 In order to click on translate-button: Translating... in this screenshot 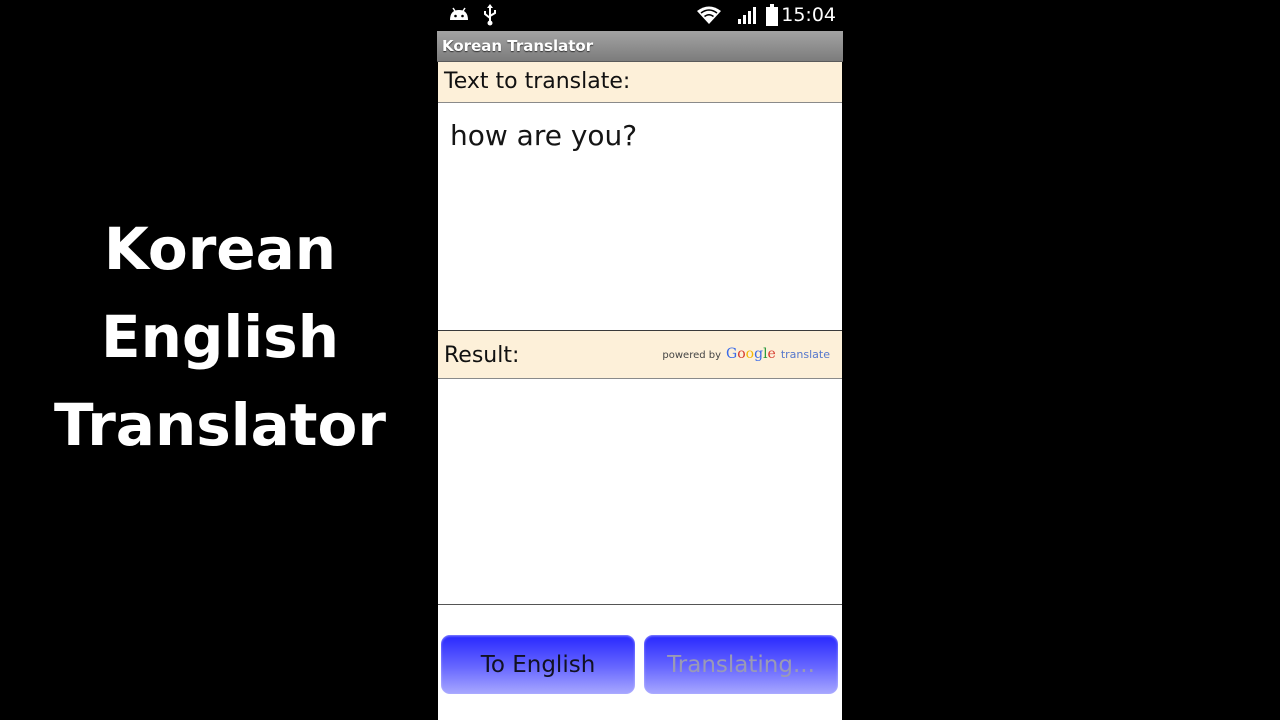, I will do `click(741, 664)`.